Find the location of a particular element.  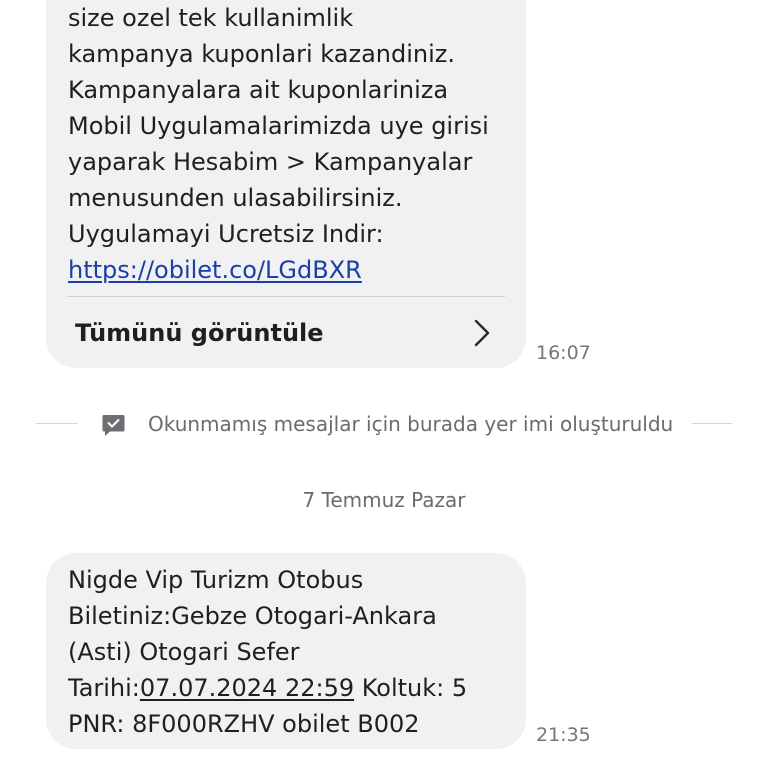

bookmark-separator-left is located at coordinates (57, 423).